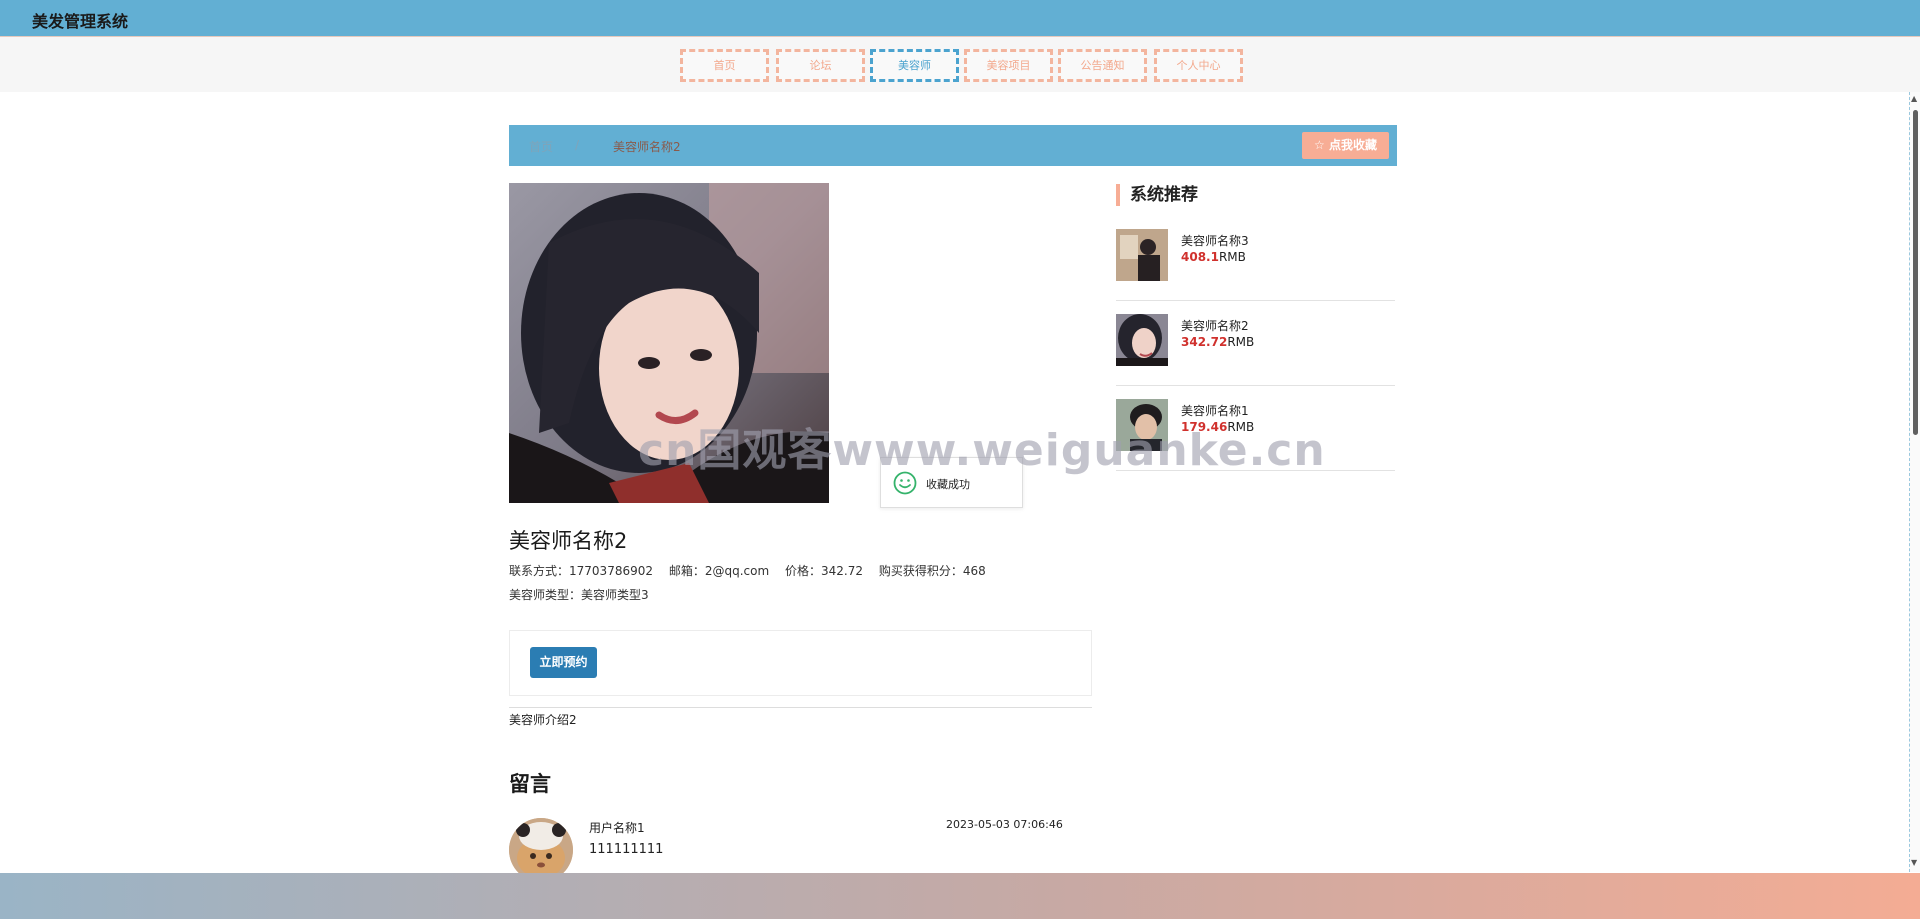 Image resolution: width=1920 pixels, height=919 pixels. Describe the element at coordinates (541, 146) in the screenshot. I see `breadcrumb-home-link: 首页` at that location.